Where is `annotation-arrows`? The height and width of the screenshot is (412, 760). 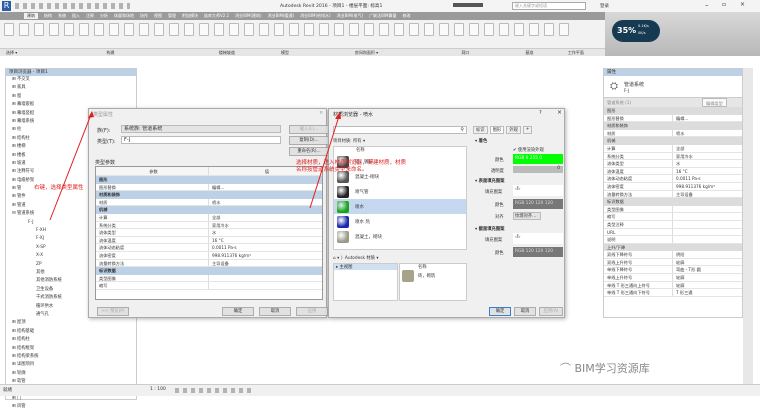
annotation-arrows is located at coordinates (195, 166).